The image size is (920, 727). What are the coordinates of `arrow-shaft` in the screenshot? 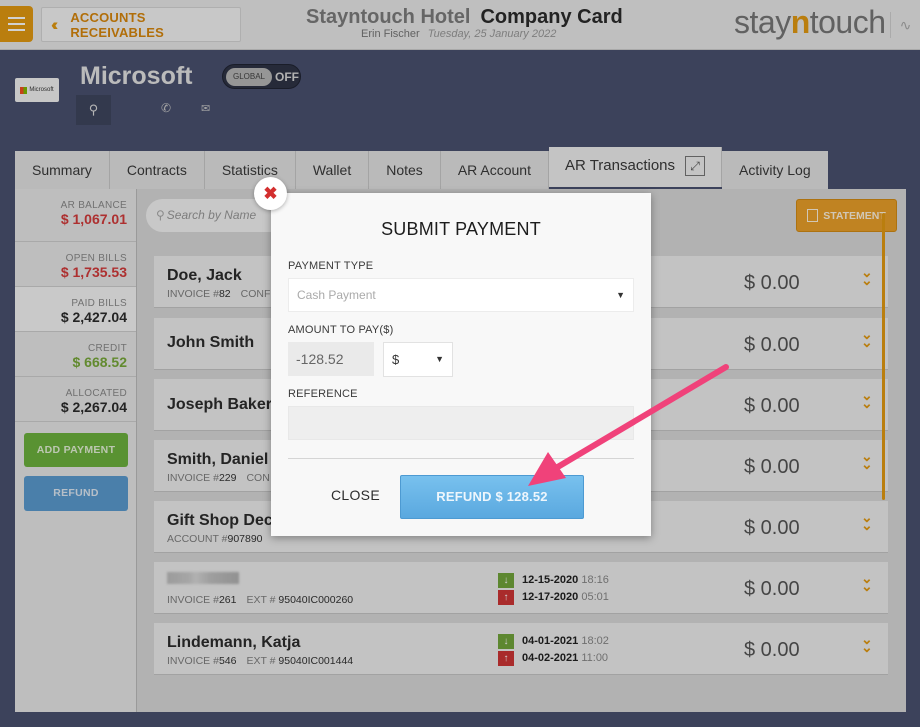 It's located at (641, 417).